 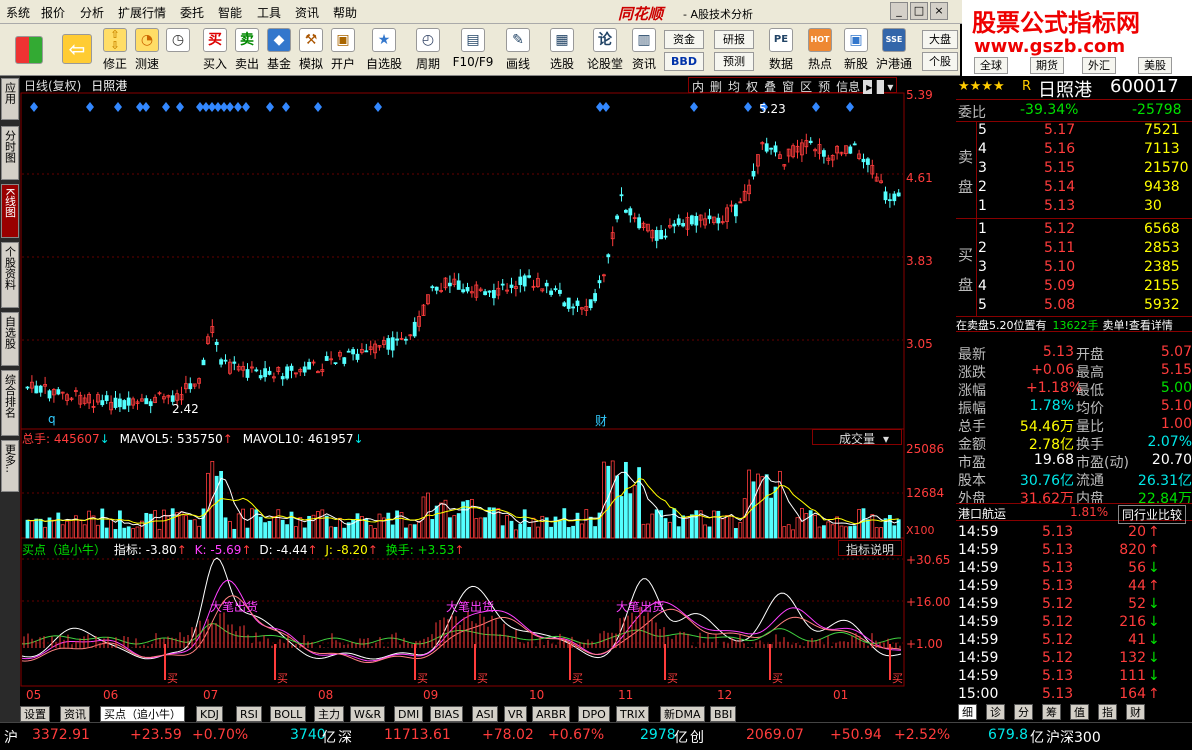 What do you see at coordinates (417, 735) in the screenshot?
I see `sz-index: 11713.61` at bounding box center [417, 735].